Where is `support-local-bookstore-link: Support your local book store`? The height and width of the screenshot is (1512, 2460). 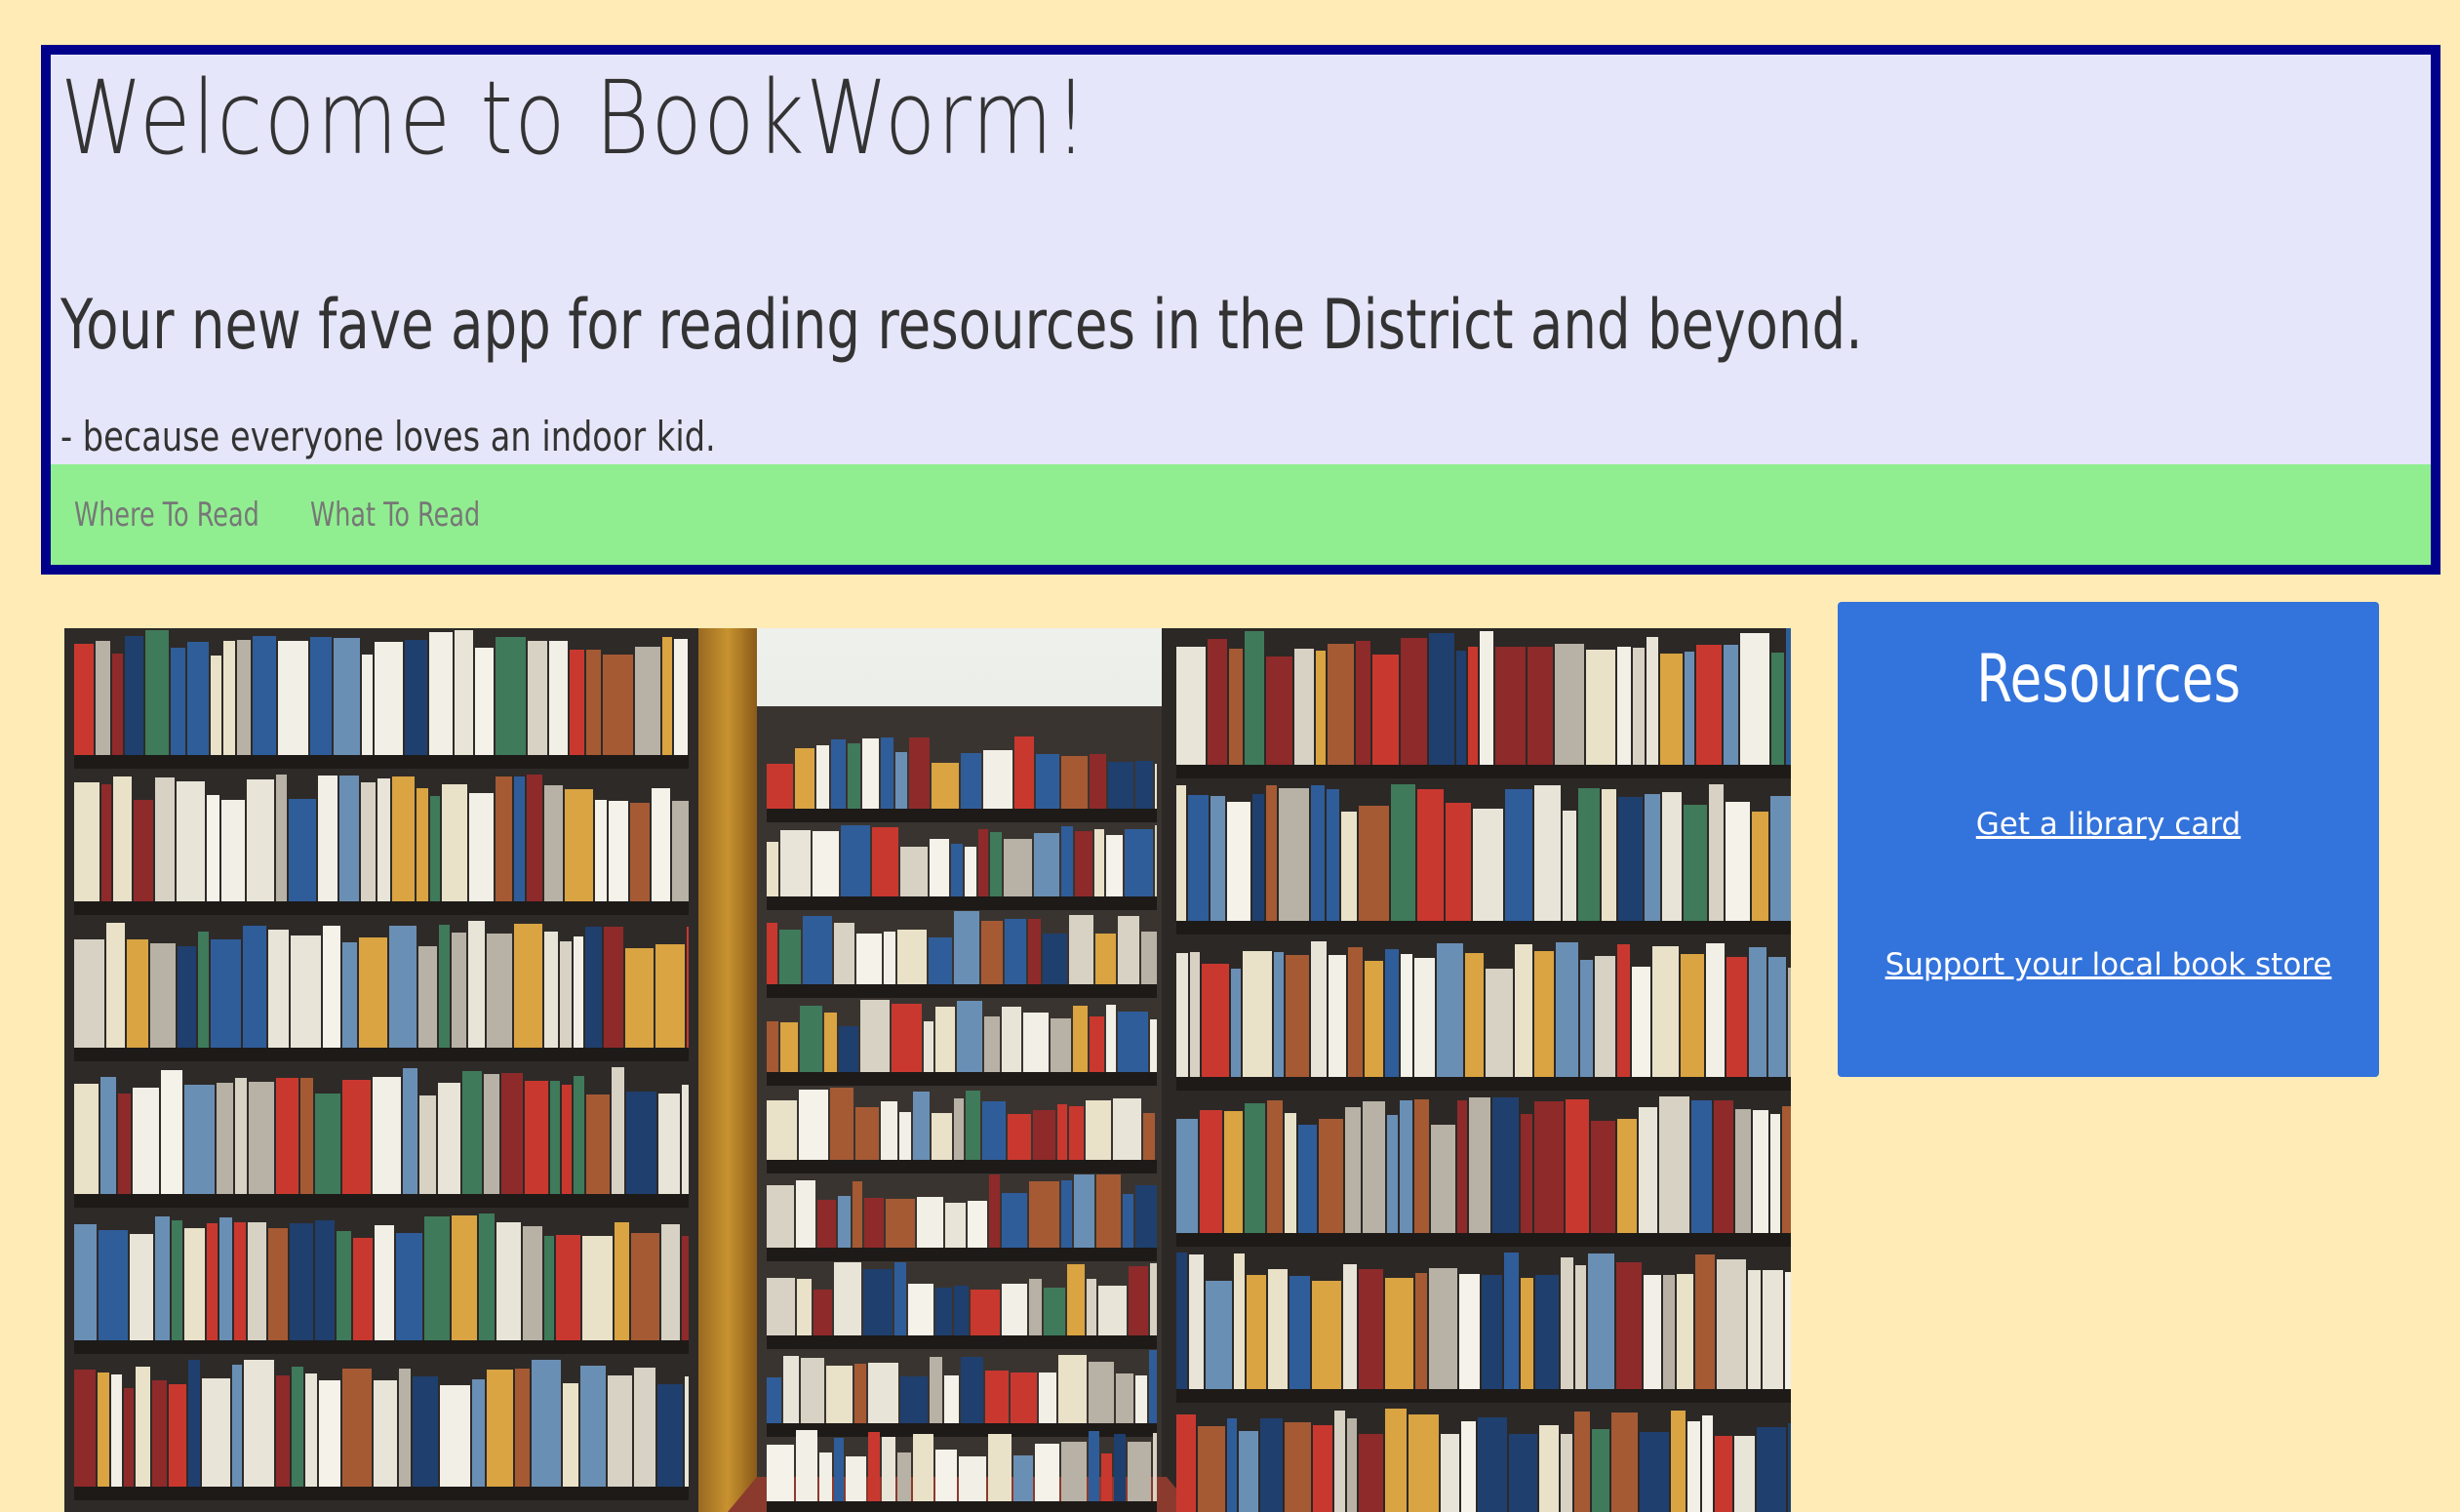
support-local-bookstore-link: Support your local book store is located at coordinates (2108, 964).